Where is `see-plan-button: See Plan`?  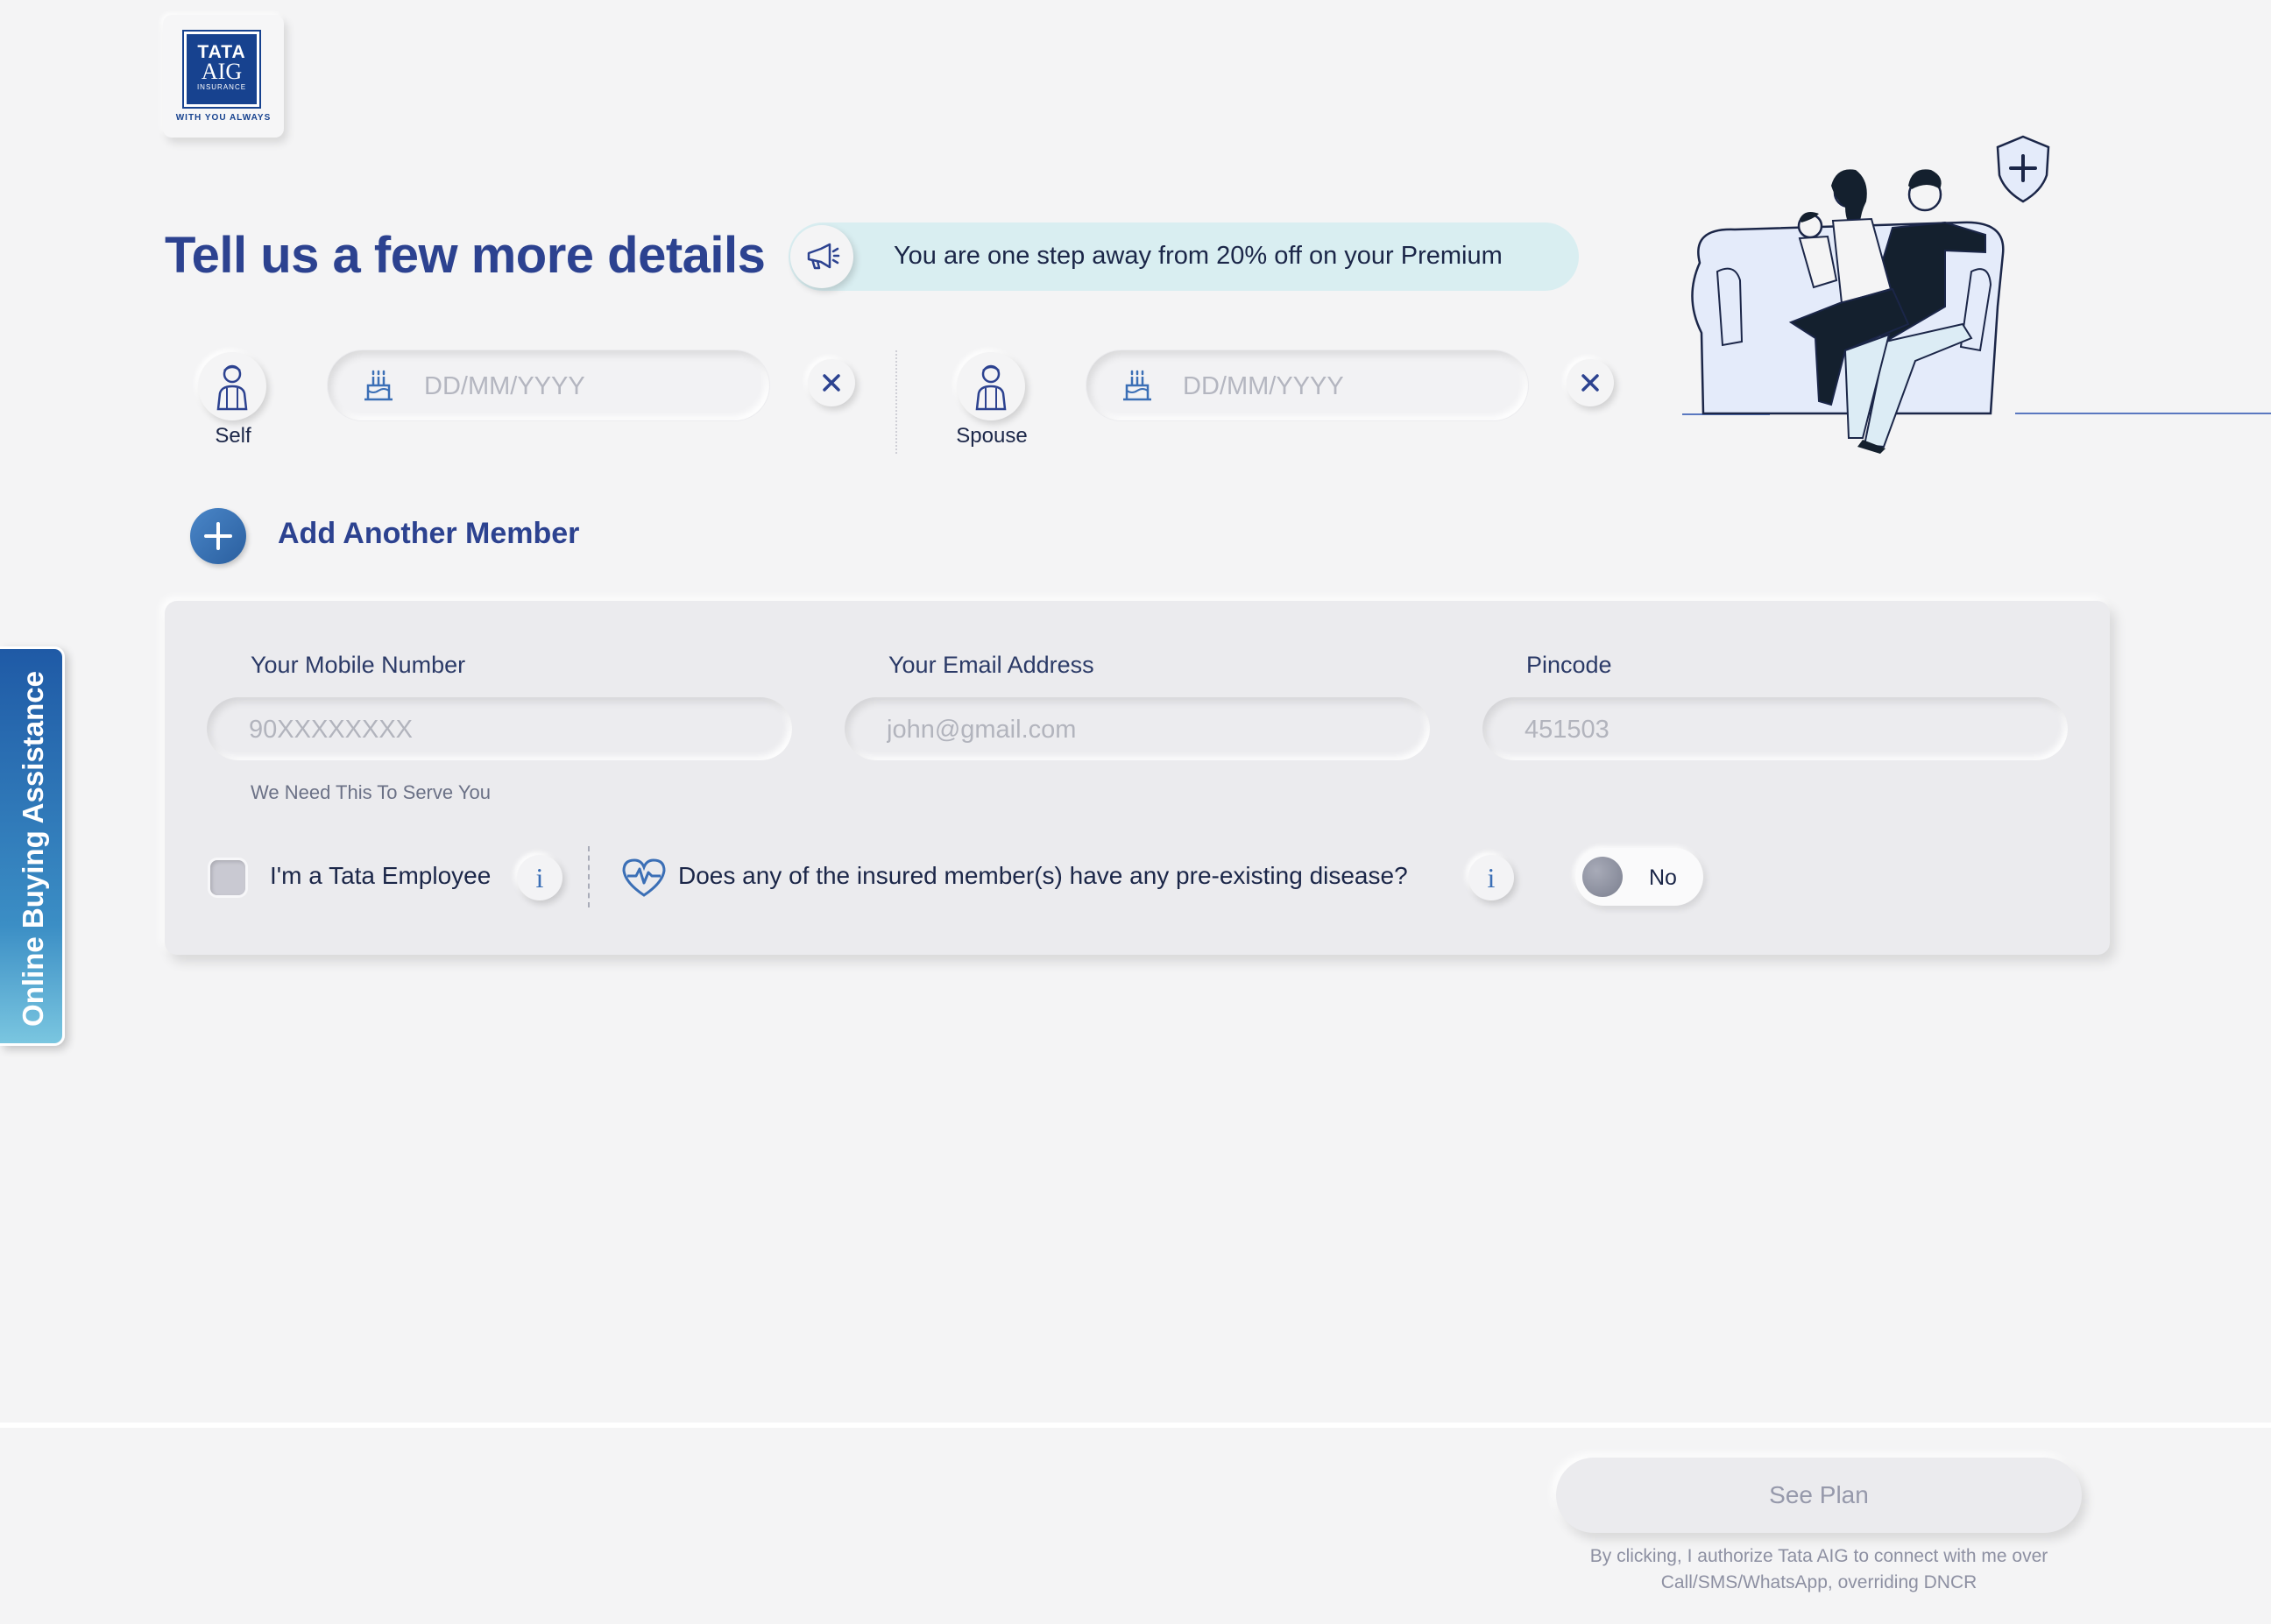 see-plan-button: See Plan is located at coordinates (1819, 1495).